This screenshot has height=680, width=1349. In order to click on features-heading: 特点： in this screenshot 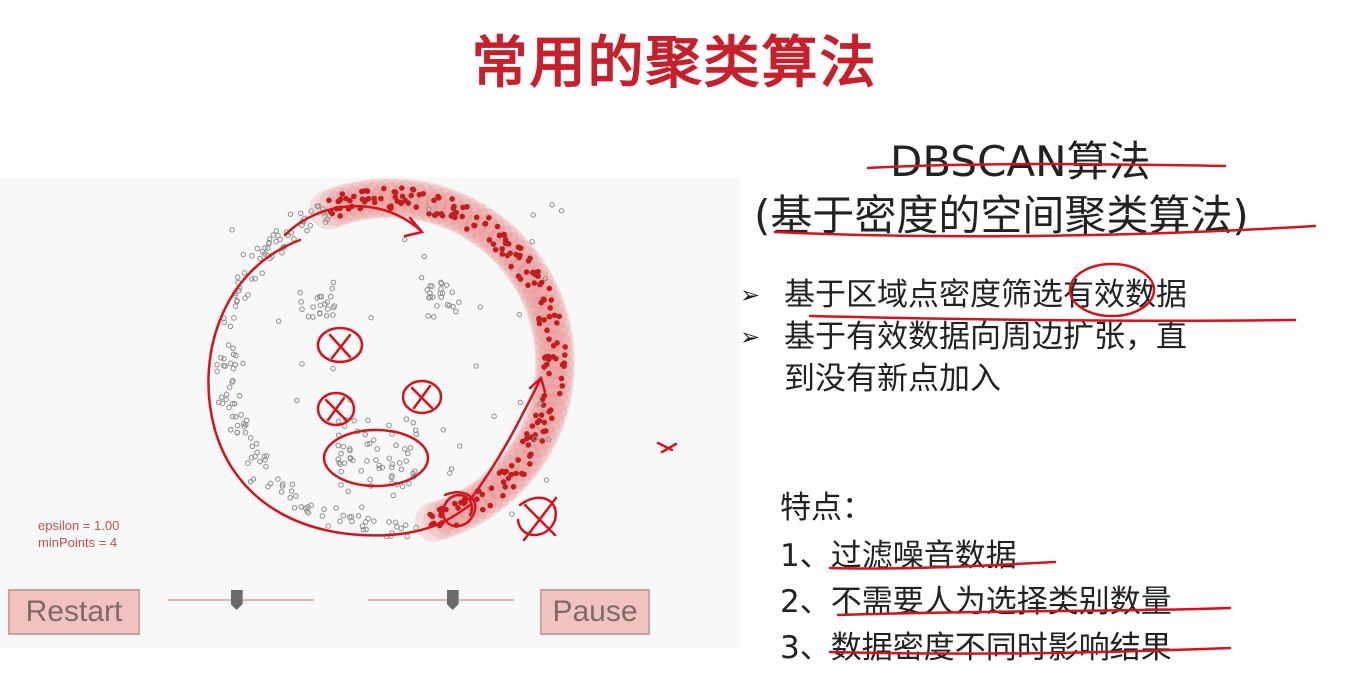, I will do `click(826, 508)`.